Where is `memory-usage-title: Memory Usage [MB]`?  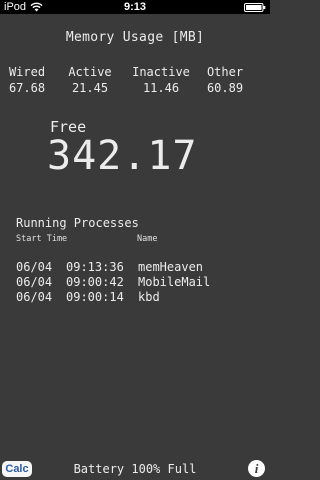 memory-usage-title: Memory Usage [MB] is located at coordinates (135, 37).